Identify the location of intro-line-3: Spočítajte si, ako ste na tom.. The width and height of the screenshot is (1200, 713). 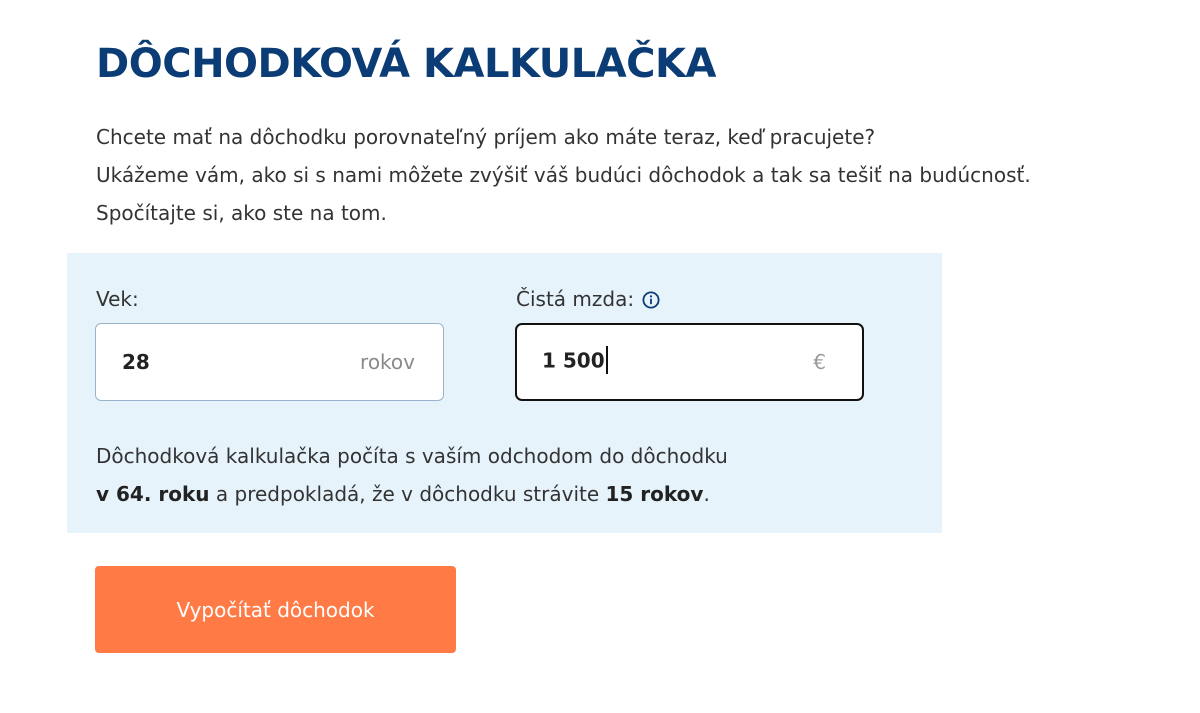
(241, 213).